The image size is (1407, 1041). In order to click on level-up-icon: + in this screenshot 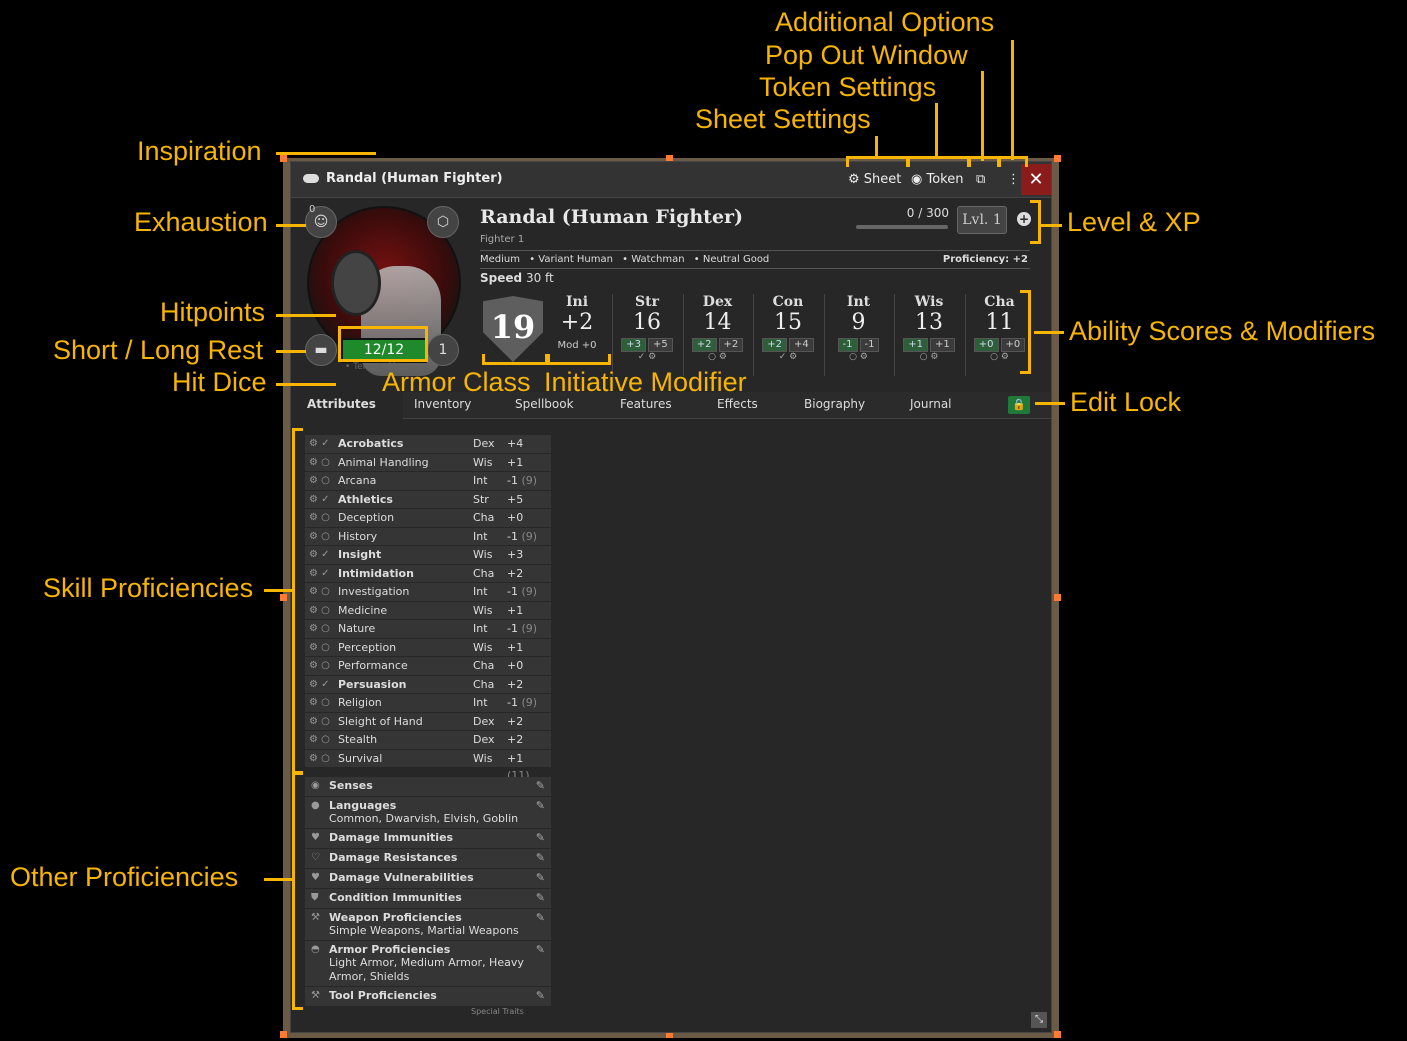, I will do `click(1024, 219)`.